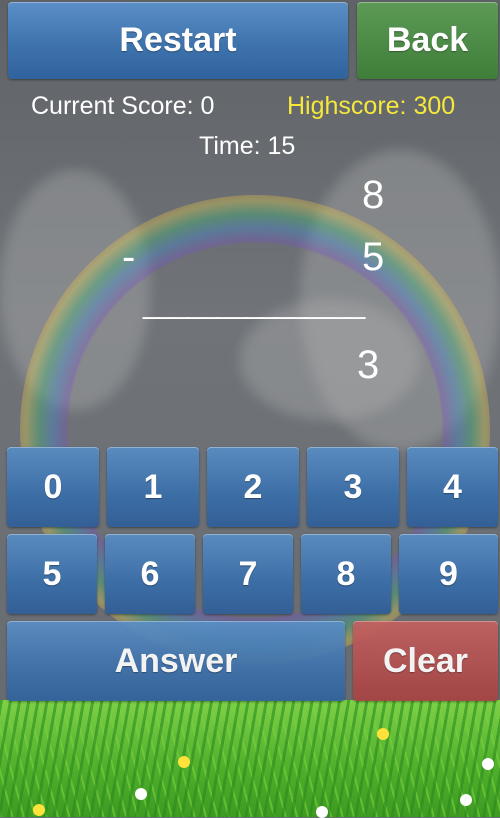  I want to click on key-label: 2, so click(253, 486).